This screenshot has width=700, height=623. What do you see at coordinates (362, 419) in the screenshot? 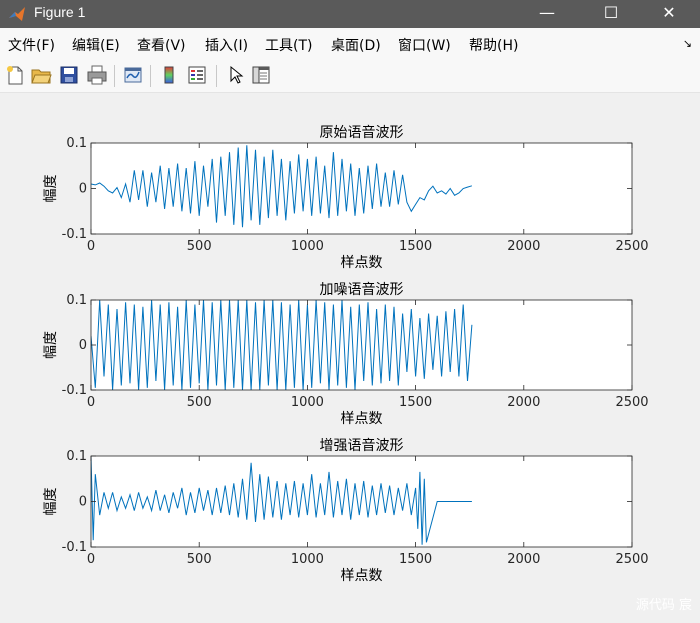
I see `x-axis-label-2: 样点数` at bounding box center [362, 419].